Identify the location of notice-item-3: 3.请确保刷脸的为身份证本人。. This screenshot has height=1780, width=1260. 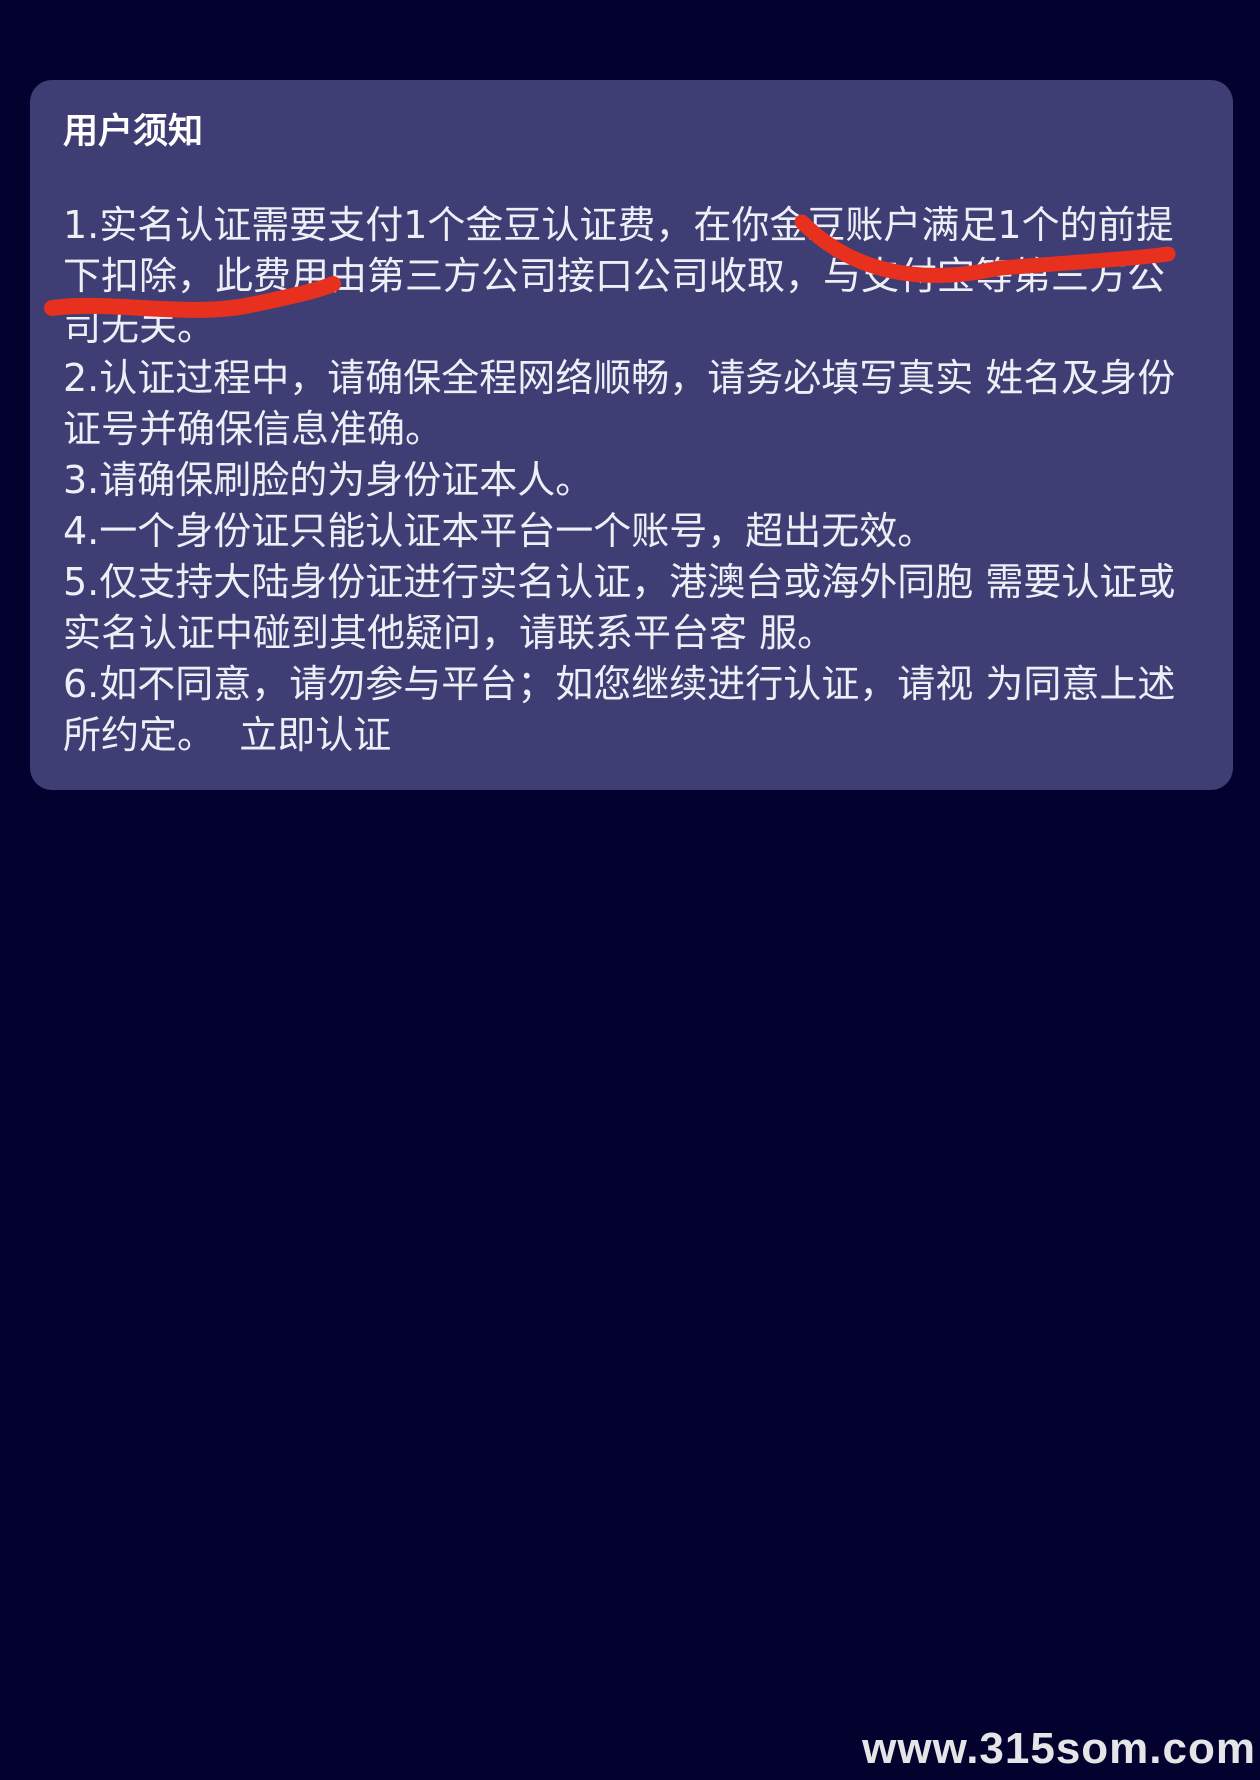
(328, 480).